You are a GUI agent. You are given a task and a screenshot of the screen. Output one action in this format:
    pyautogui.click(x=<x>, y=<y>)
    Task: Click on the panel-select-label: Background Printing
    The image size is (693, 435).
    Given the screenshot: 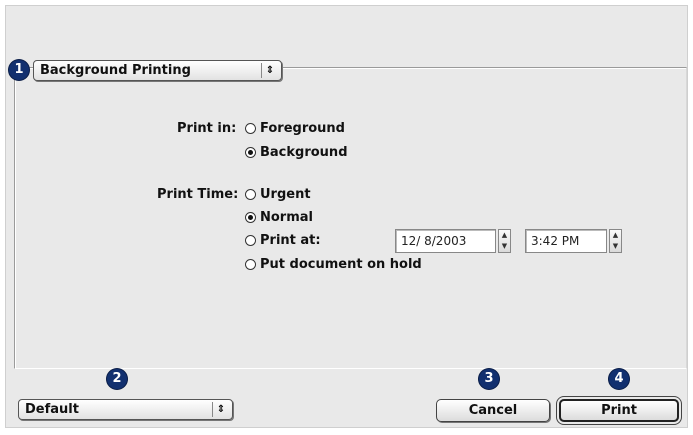 What is the action you would take?
    pyautogui.click(x=115, y=70)
    